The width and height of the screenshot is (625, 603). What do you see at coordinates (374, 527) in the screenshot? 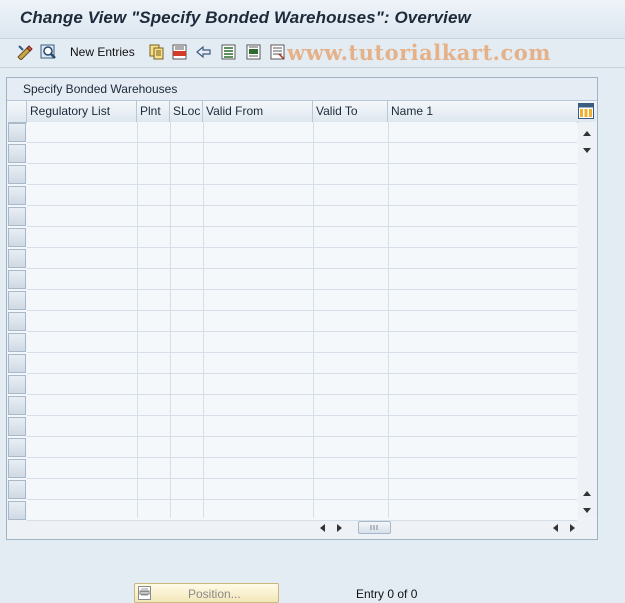
I see `horizontal-scroll-thumb` at bounding box center [374, 527].